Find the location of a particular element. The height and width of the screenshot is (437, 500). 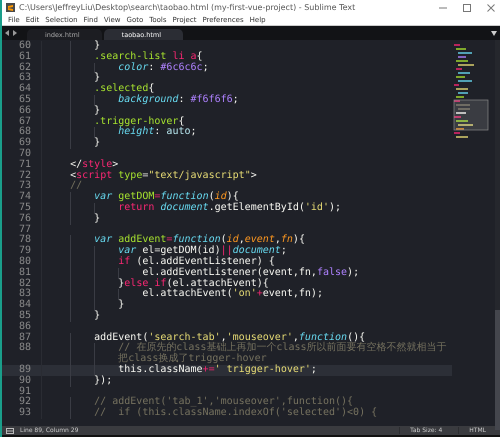

tab-arrows-icon is located at coordinates (11, 33).